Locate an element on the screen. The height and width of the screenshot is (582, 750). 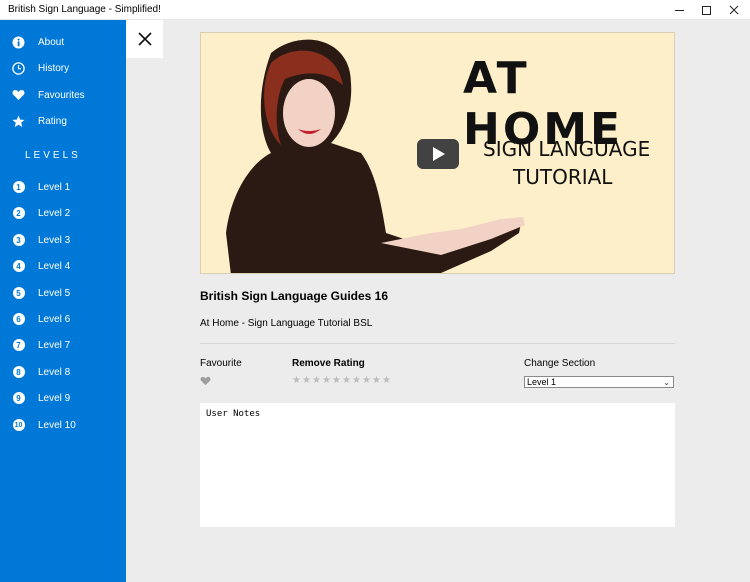
sidebar-item-level-10: 10 Level 10 is located at coordinates (63, 425).